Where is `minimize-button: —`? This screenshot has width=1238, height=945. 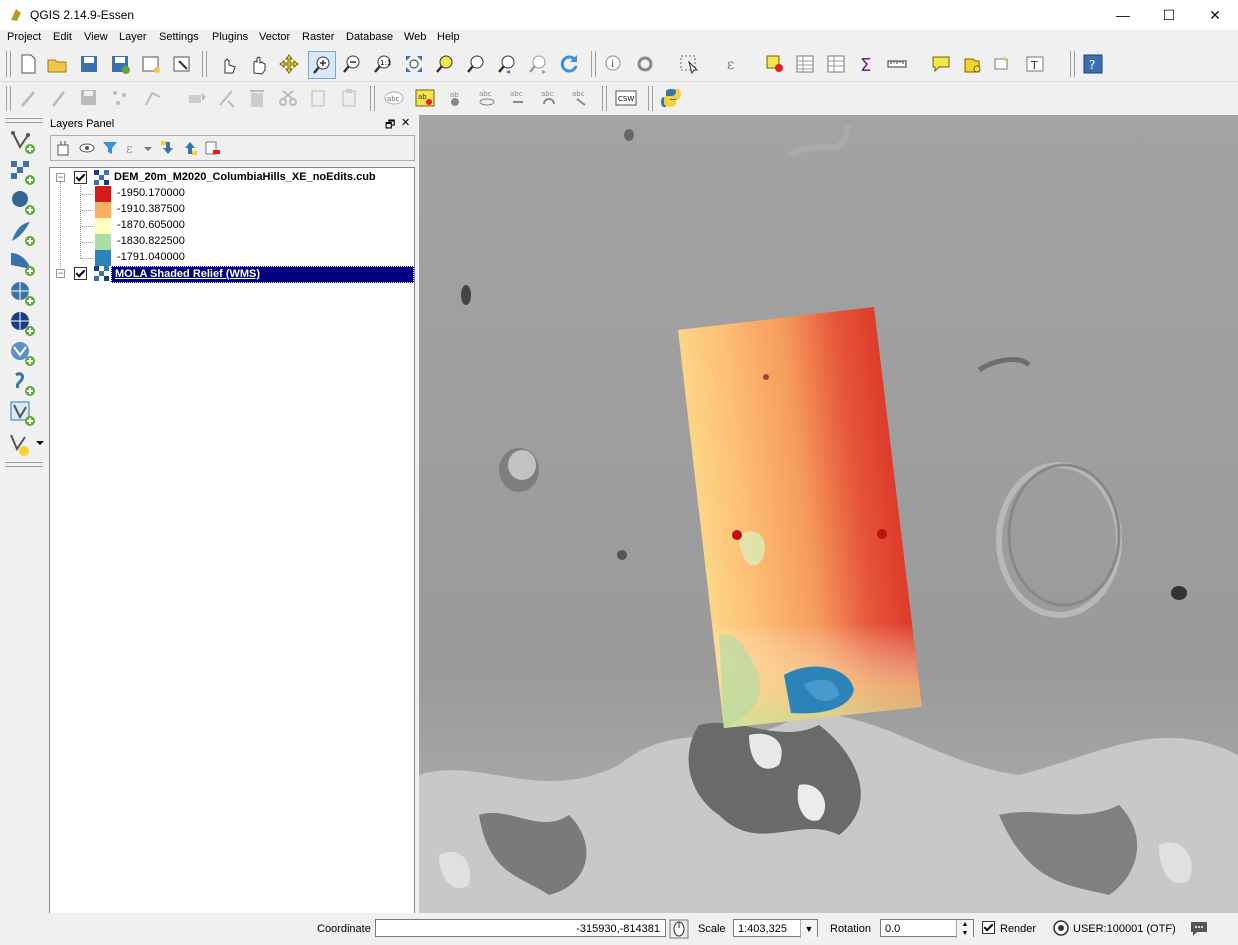
minimize-button: — is located at coordinates (1123, 15).